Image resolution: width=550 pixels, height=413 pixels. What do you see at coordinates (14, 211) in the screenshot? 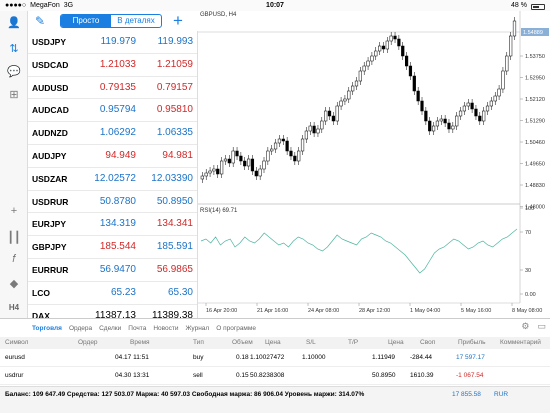
I see `crosshair-icon: +` at bounding box center [14, 211].